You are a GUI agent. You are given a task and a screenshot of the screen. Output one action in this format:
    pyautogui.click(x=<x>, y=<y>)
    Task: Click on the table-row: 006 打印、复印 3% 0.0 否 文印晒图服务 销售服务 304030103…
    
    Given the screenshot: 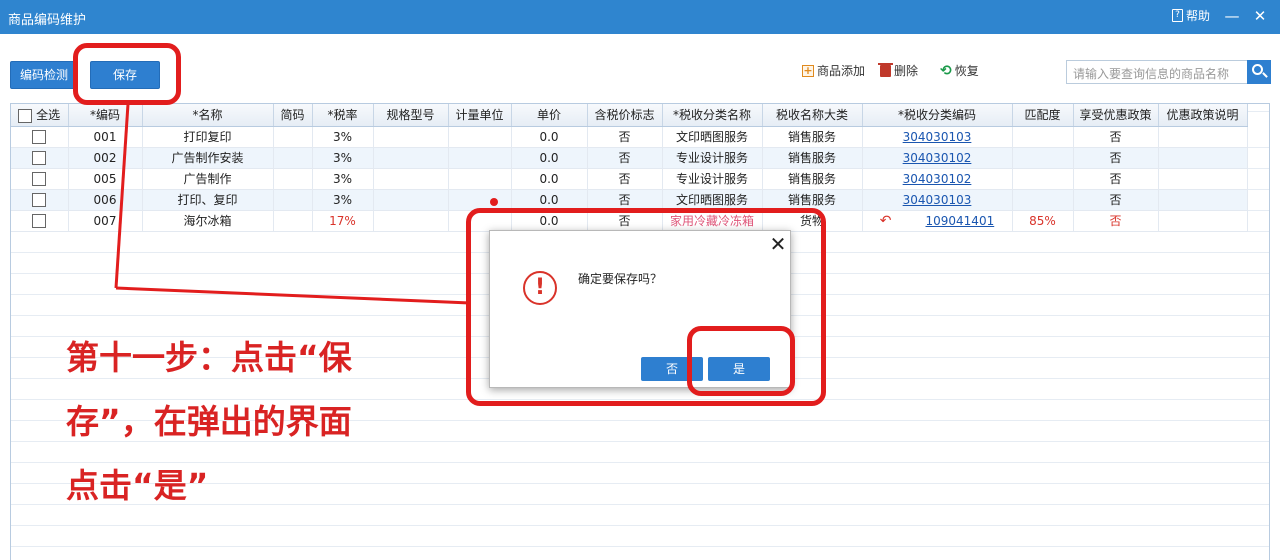 What is the action you would take?
    pyautogui.click(x=629, y=200)
    